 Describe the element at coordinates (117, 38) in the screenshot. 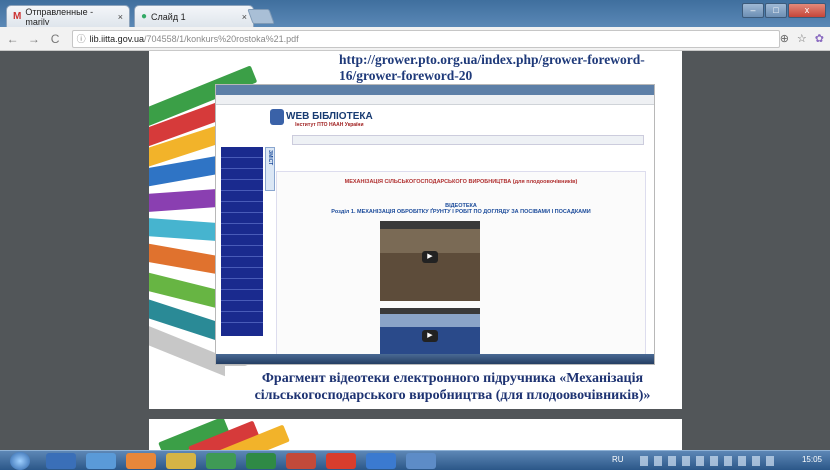

I see `url-host: lib.iitta.gov.ua` at that location.